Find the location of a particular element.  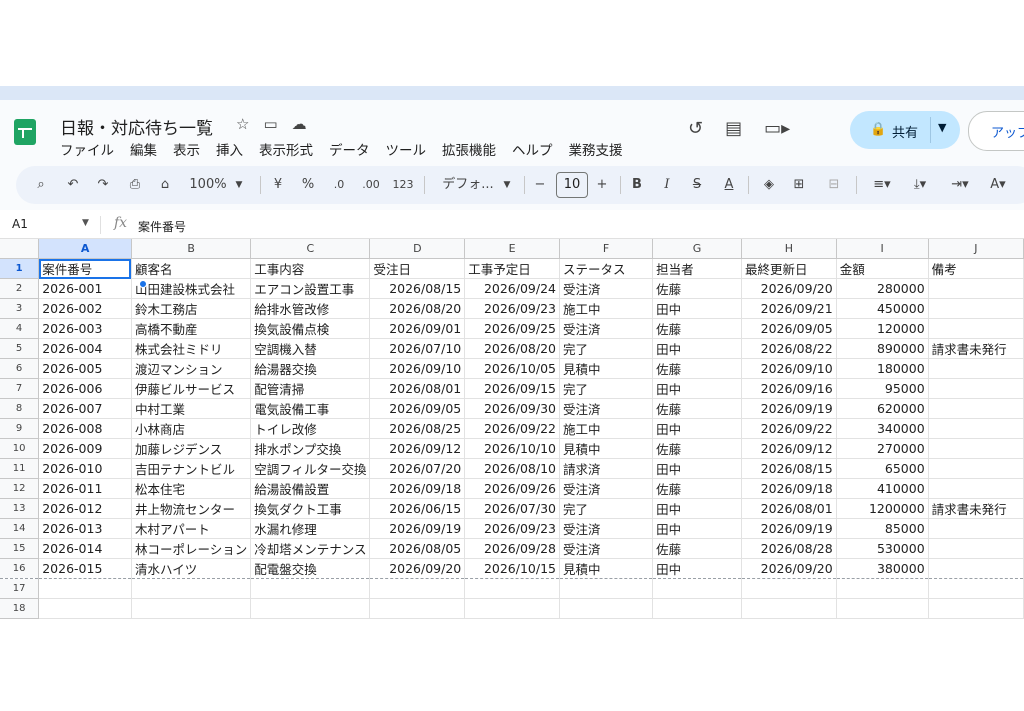

select-all-corner is located at coordinates (20, 249).